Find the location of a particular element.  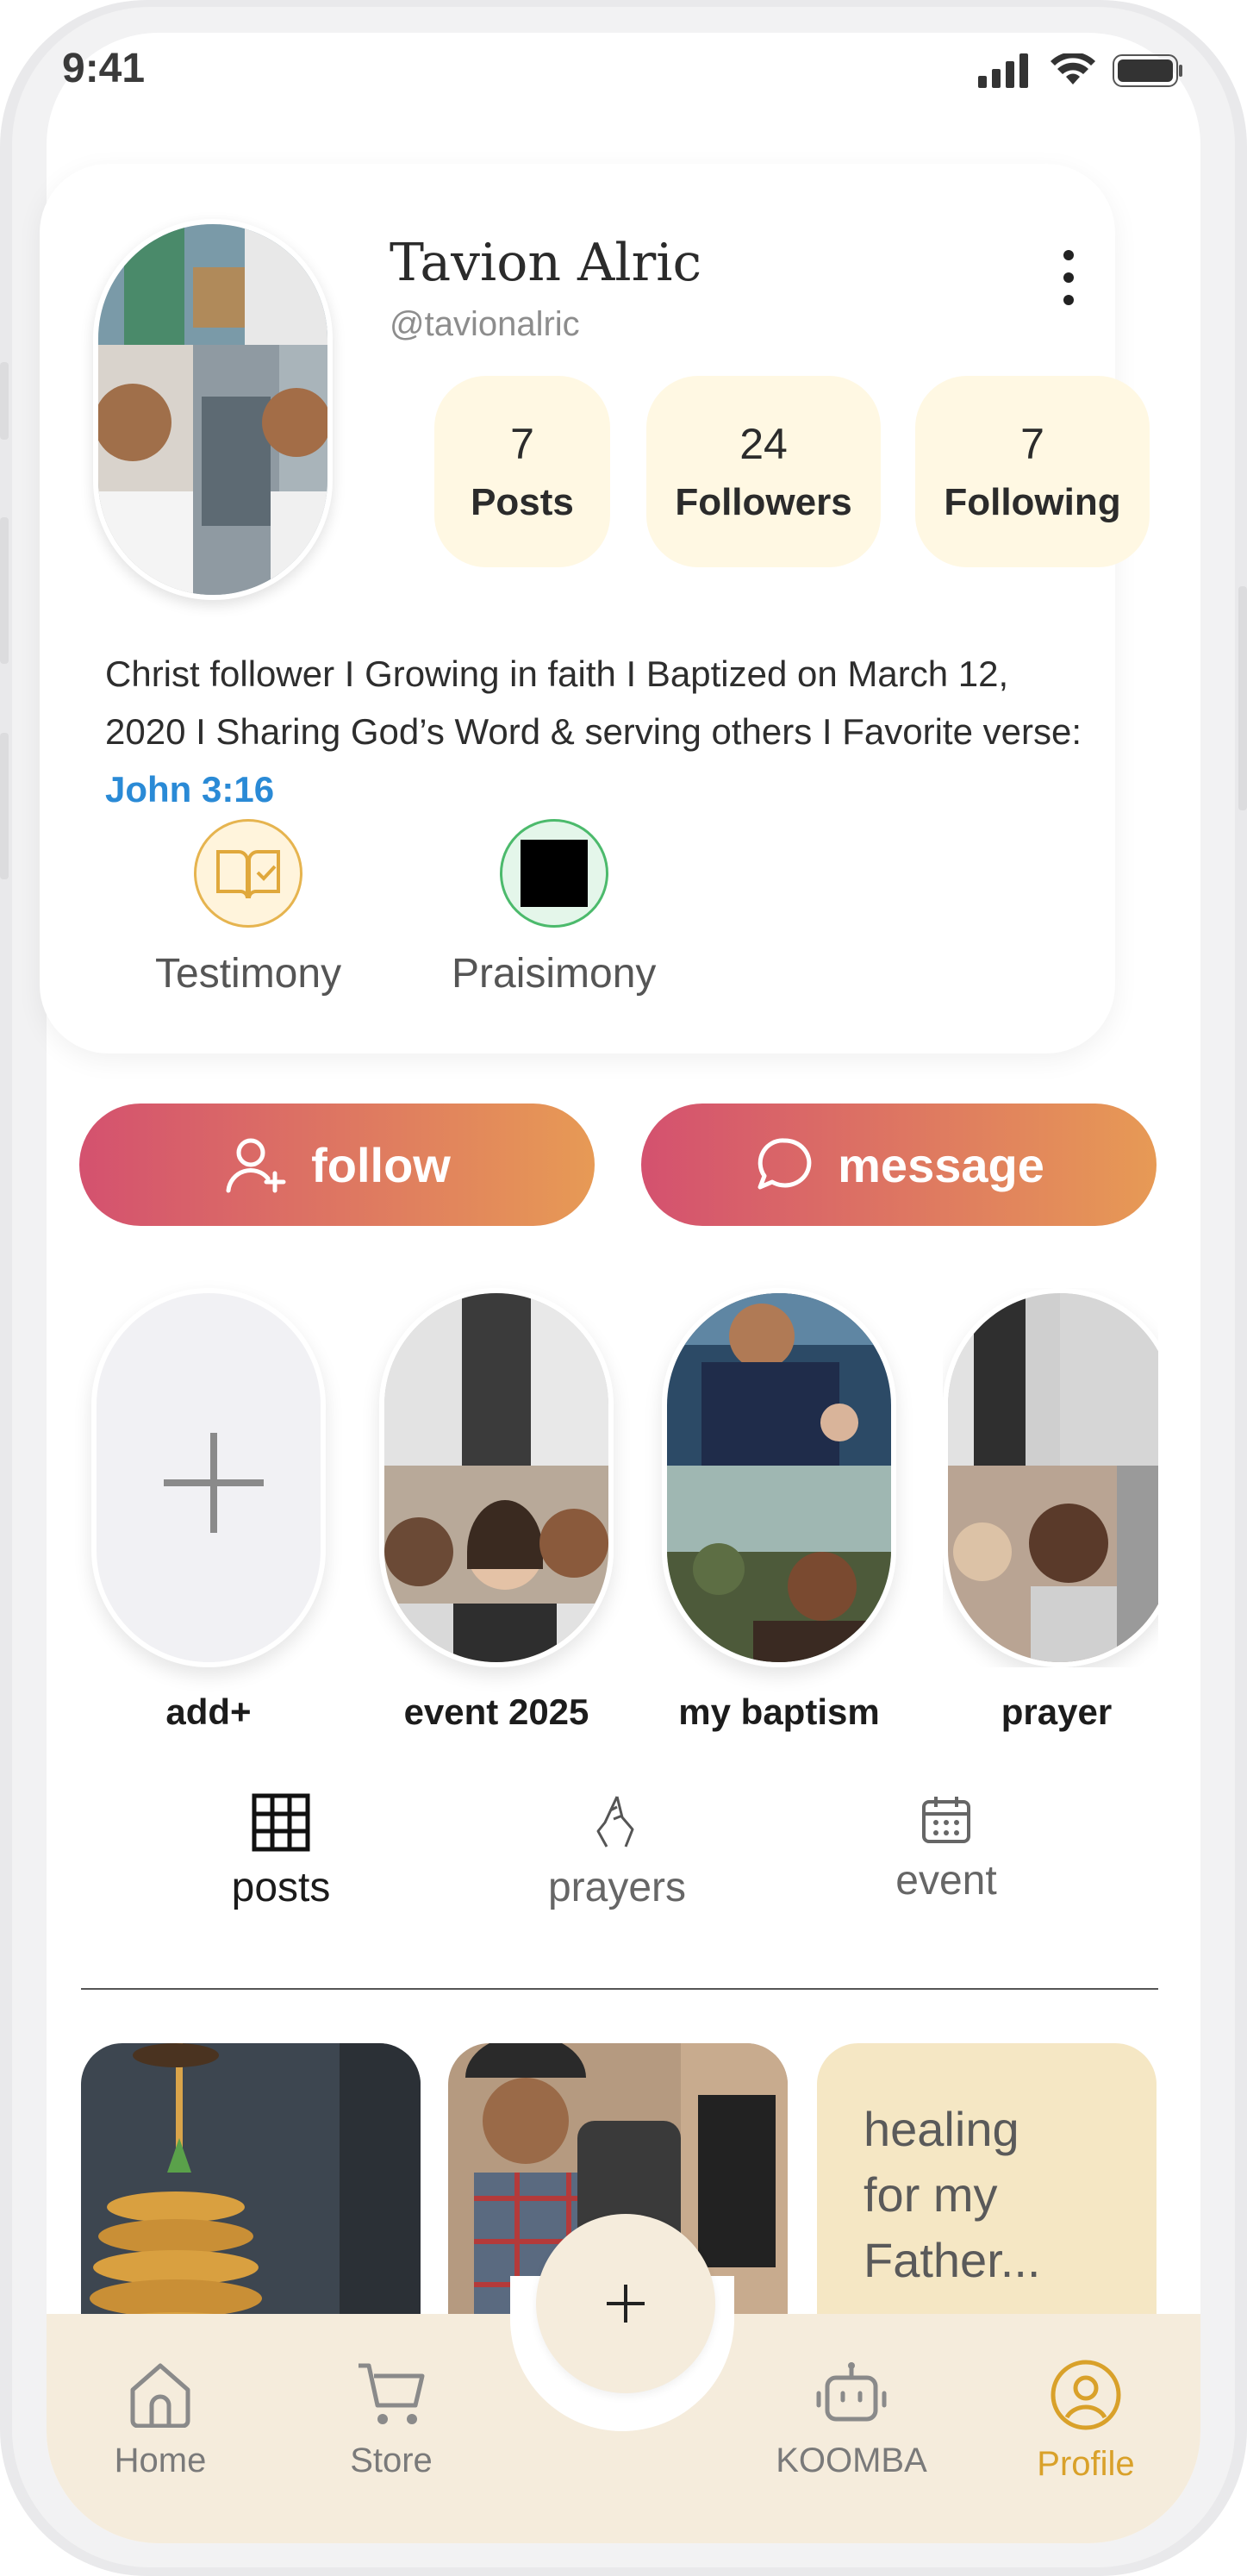

robot-icon is located at coordinates (851, 2392).